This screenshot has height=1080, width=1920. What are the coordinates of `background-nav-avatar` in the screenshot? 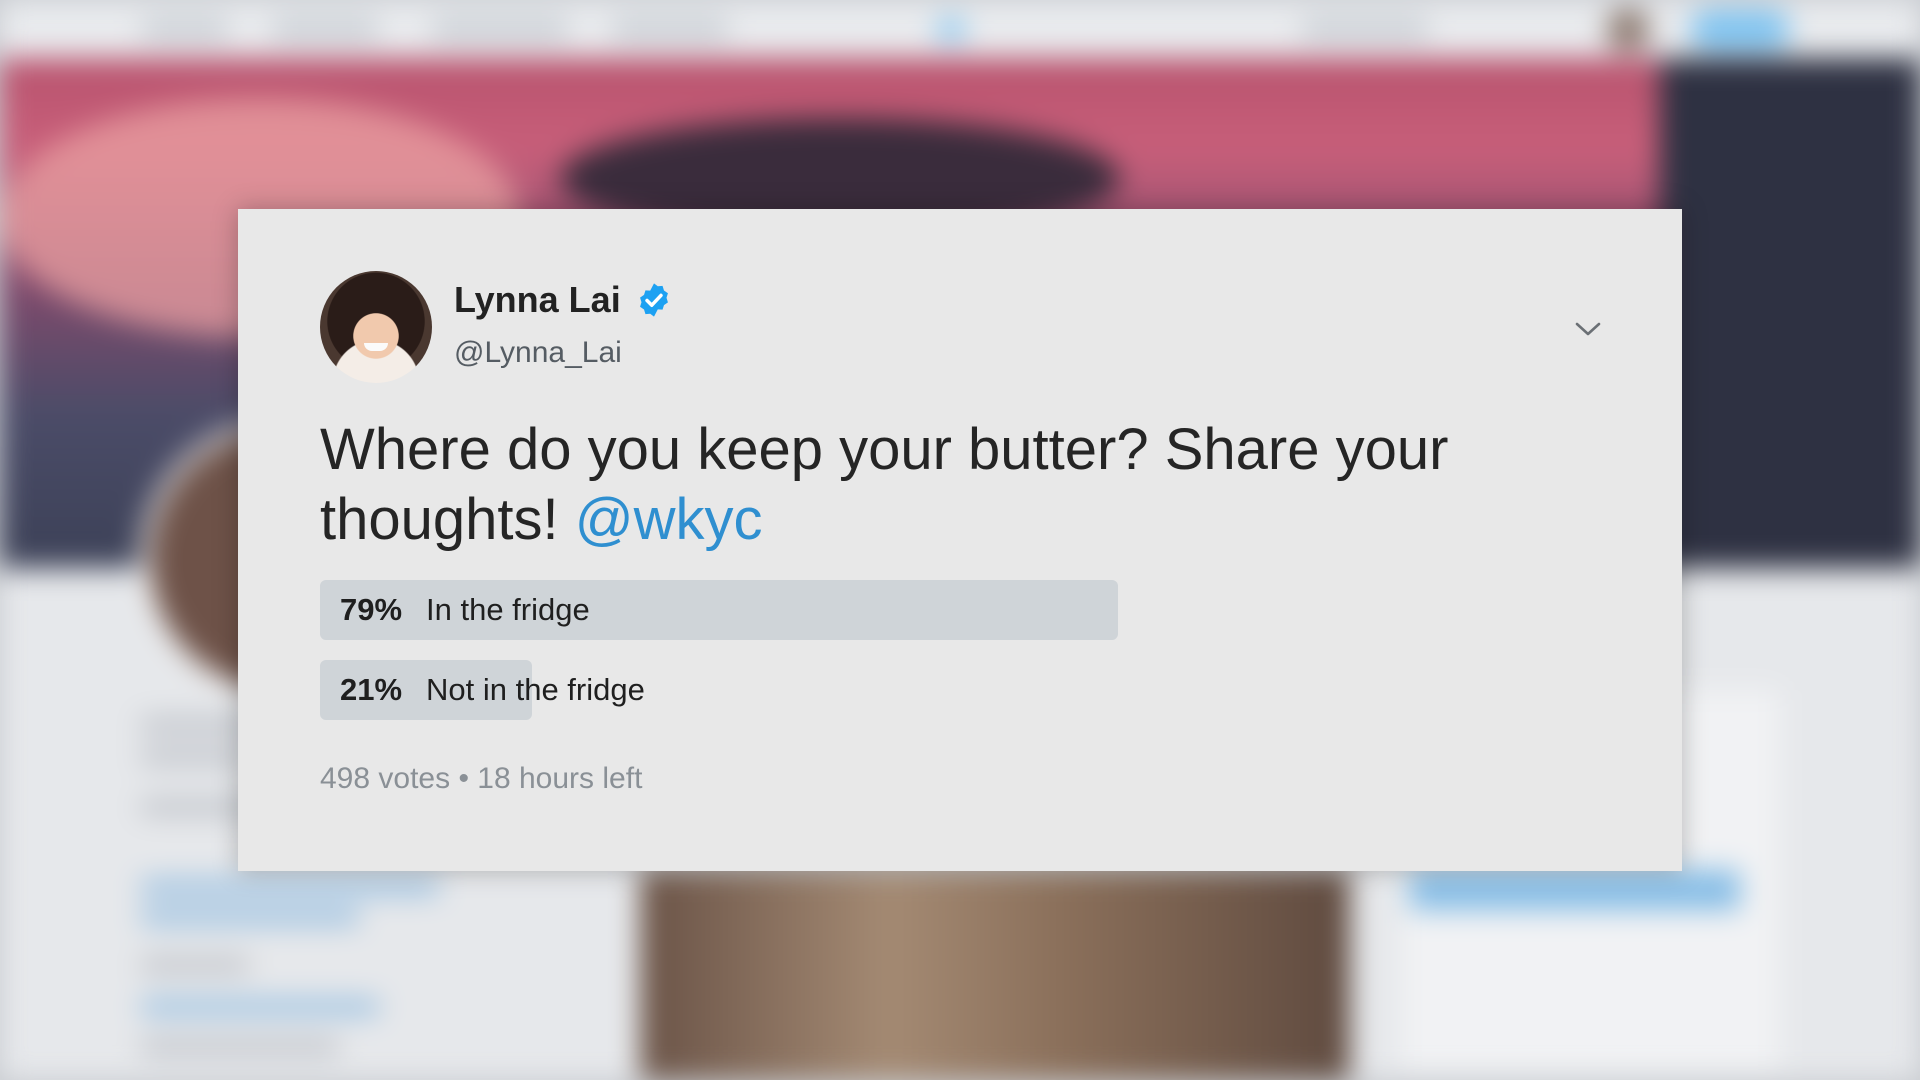 It's located at (1628, 30).